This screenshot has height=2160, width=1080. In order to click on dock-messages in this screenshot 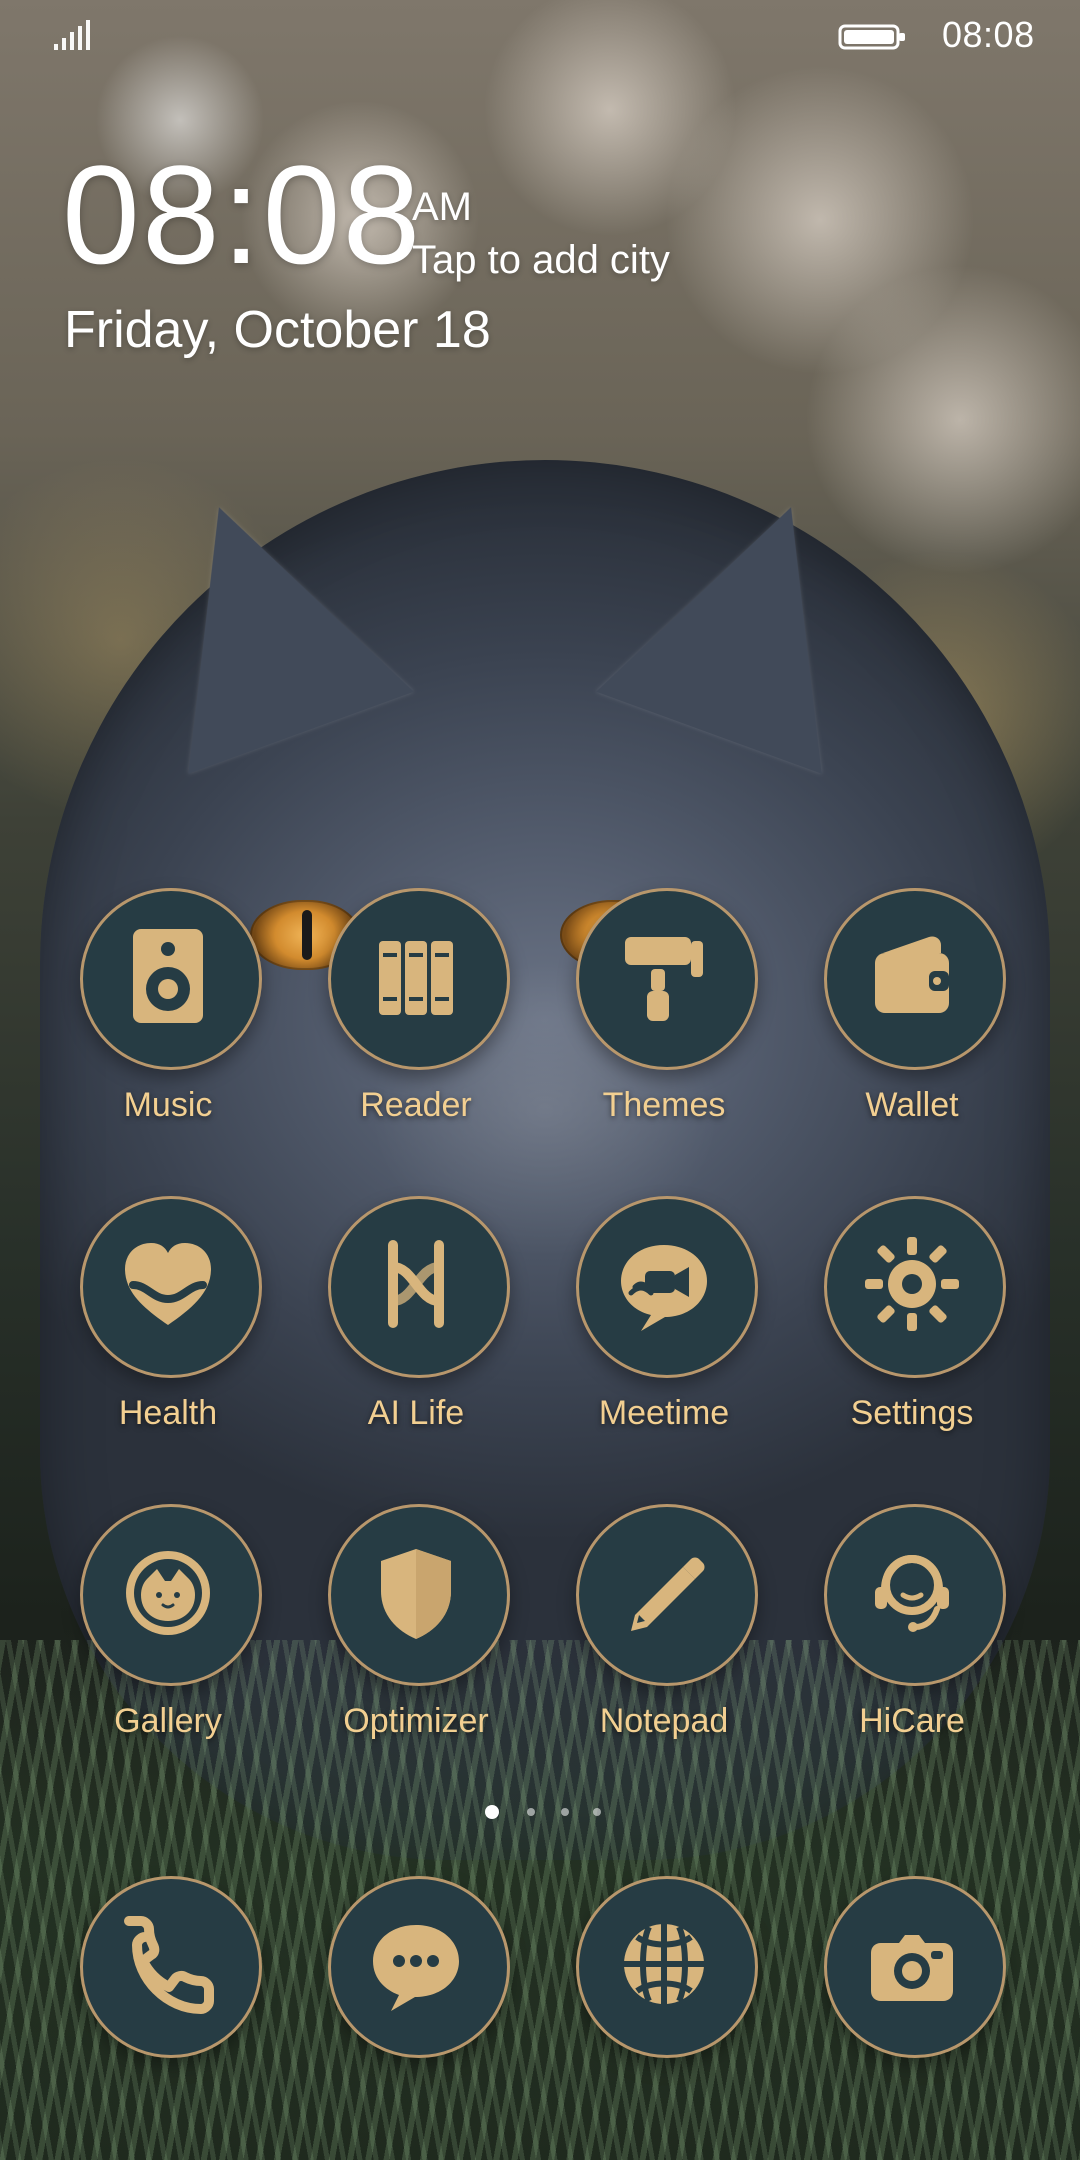, I will do `click(416, 2006)`.